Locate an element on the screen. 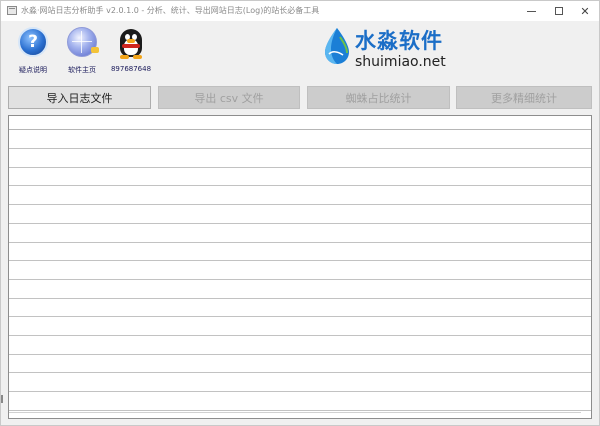 The width and height of the screenshot is (600, 426). homepage-tool-button: 软件主页 is located at coordinates (82, 51).